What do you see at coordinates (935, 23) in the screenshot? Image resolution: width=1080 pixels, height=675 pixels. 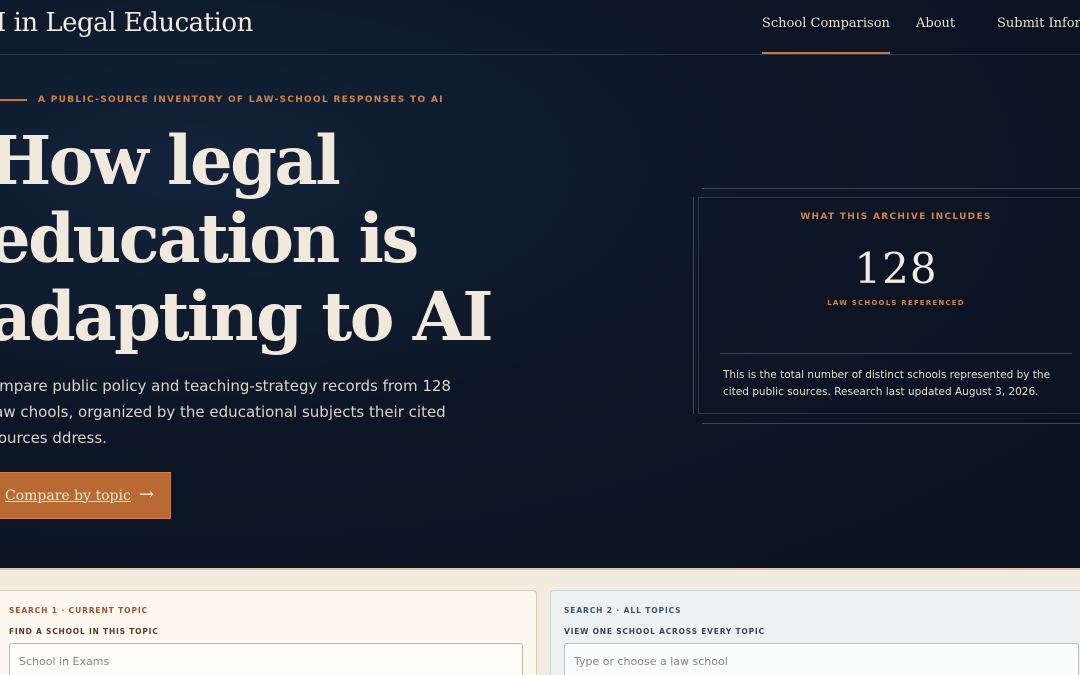 I see `nav-about: About` at bounding box center [935, 23].